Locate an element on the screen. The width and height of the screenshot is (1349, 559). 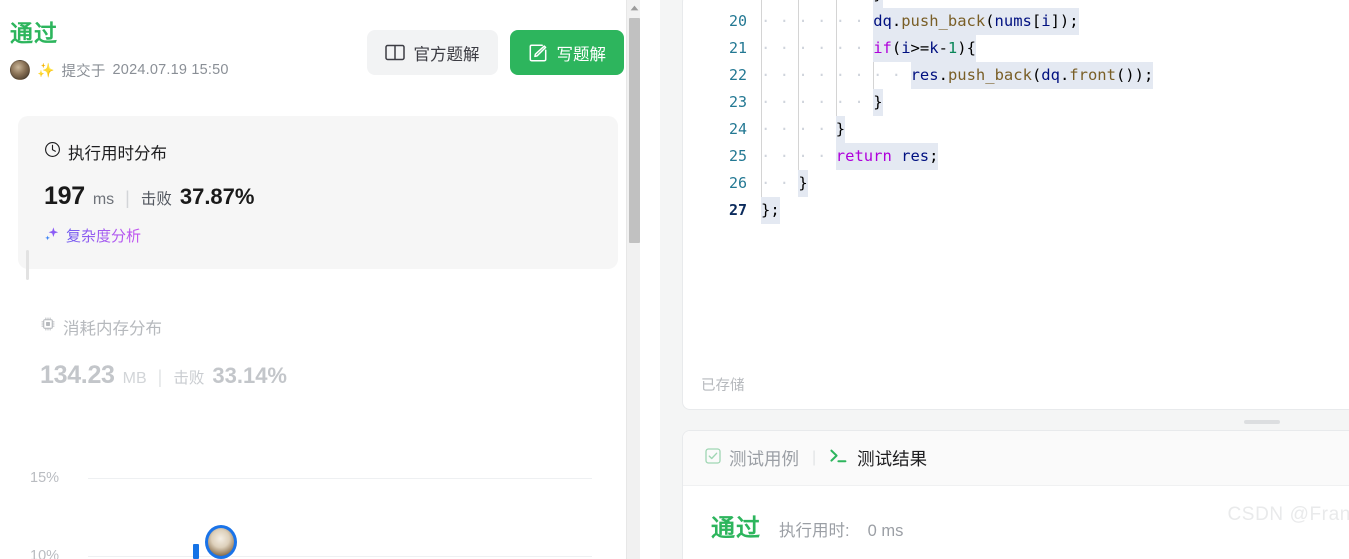
complexity-analysis-link: 复杂度分析 is located at coordinates (92, 235).